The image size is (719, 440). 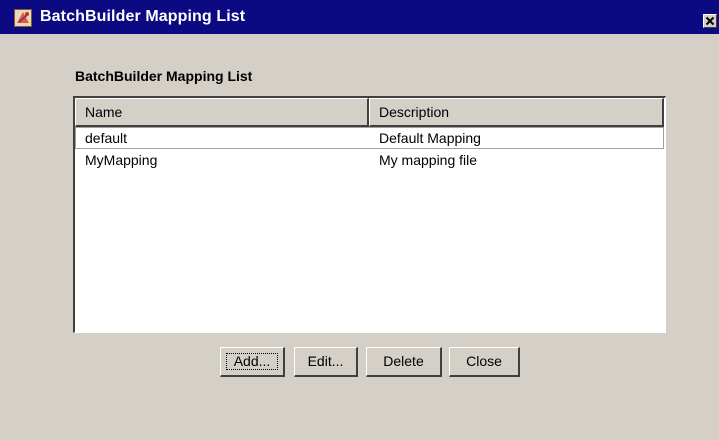 I want to click on delete-button: Delete, so click(x=404, y=362).